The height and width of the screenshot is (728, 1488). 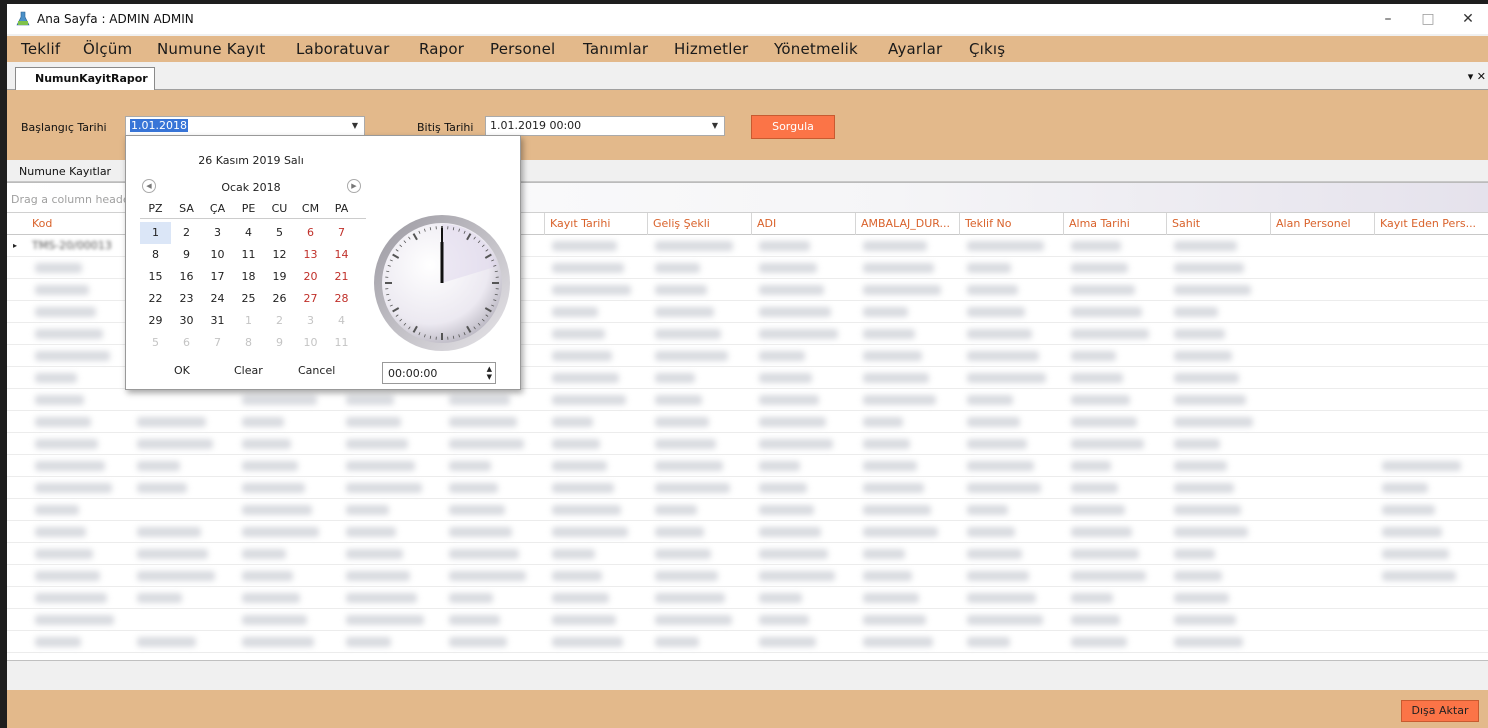 I want to click on chevron-right-icon: ▶, so click(x=354, y=186).